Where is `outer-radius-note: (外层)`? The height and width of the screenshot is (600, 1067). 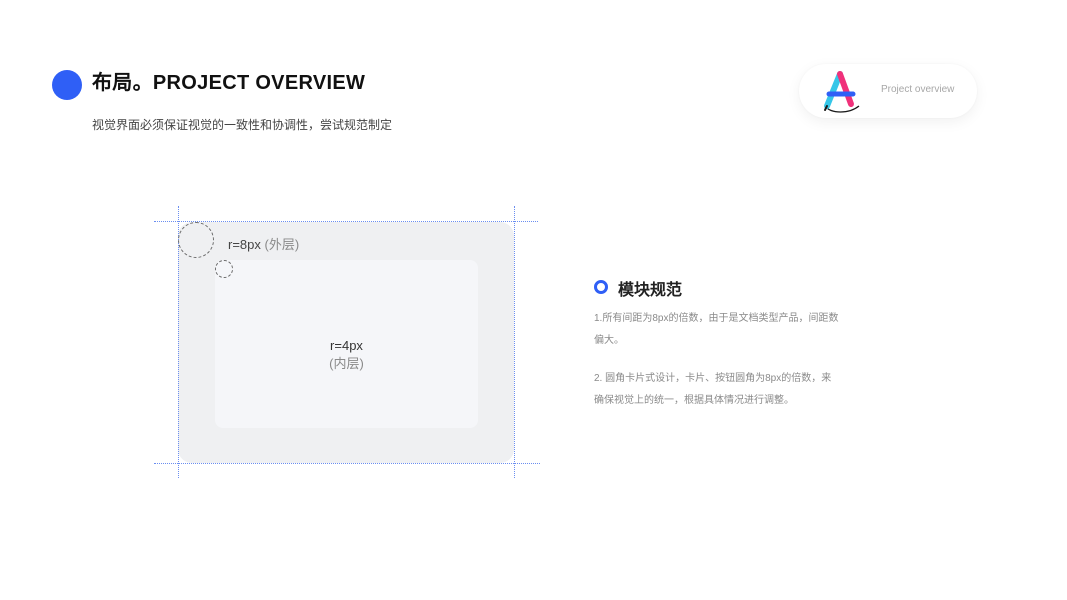 outer-radius-note: (外层) is located at coordinates (282, 244).